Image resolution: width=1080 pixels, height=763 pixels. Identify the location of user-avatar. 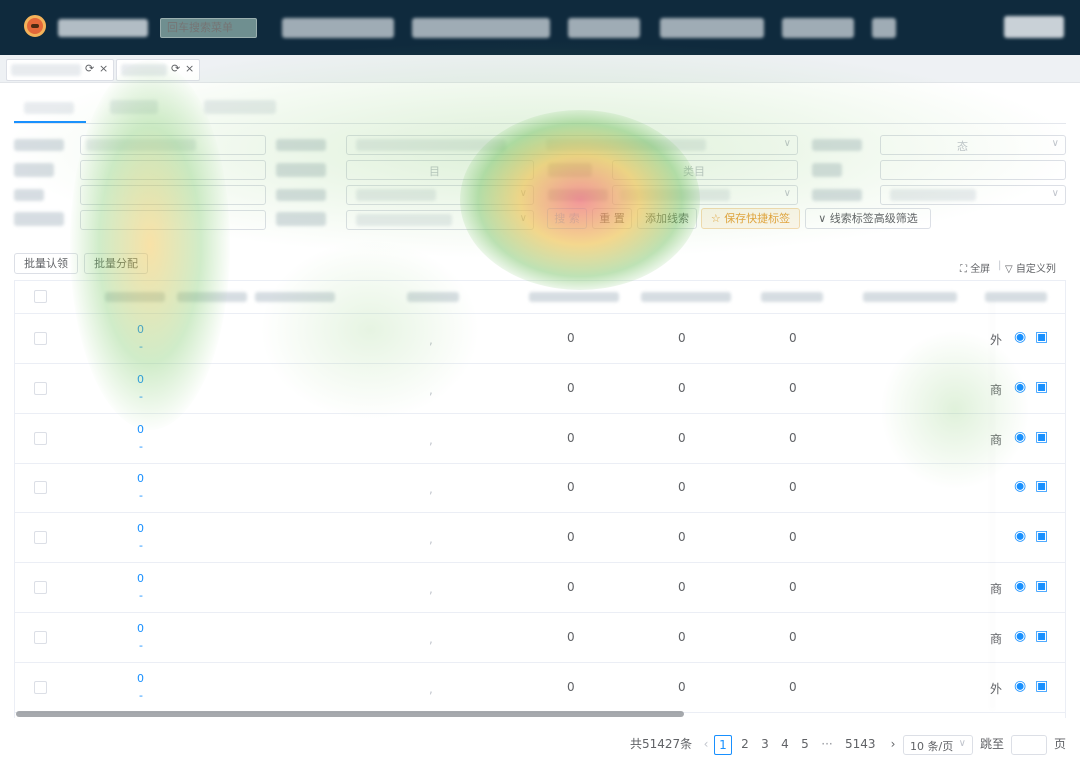
(1034, 27).